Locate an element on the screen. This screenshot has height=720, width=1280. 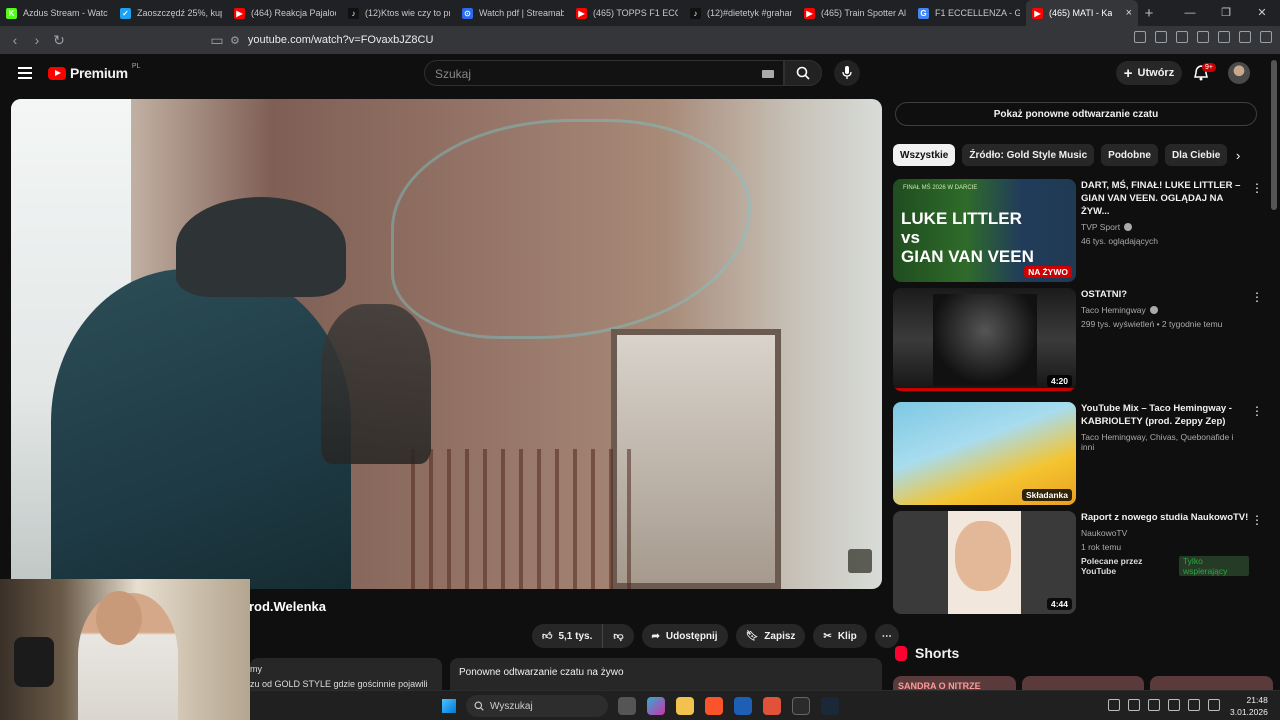
obs-icon is located at coordinates (801, 706).